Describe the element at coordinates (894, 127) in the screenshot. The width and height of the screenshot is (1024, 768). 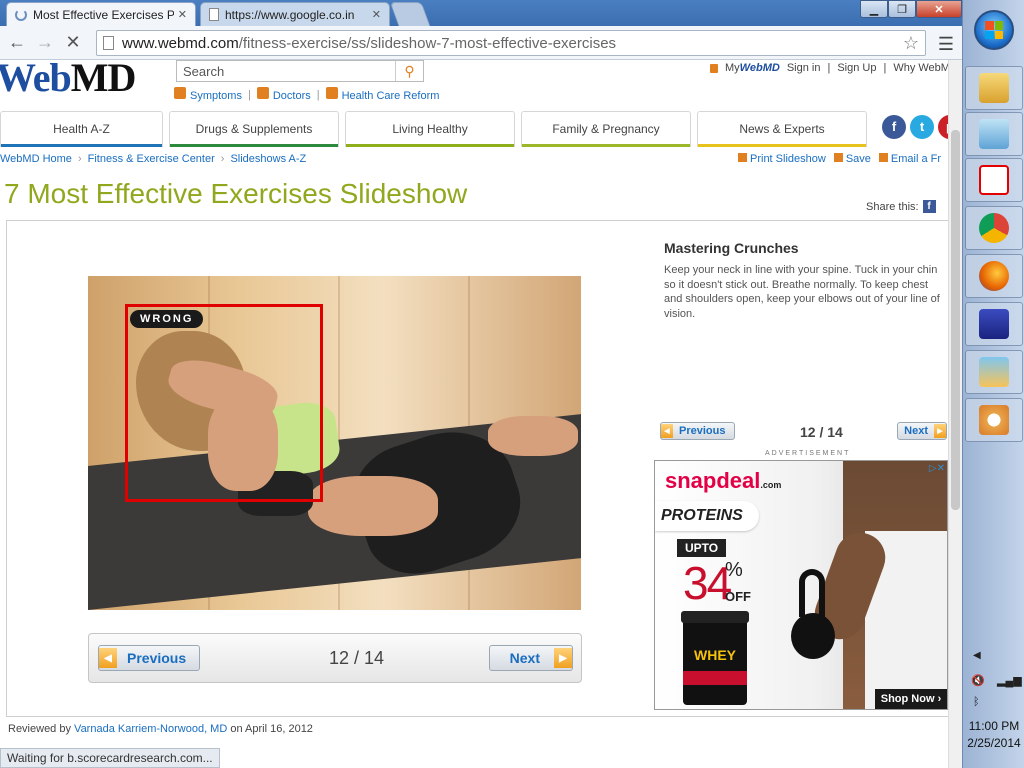
I see `facebook-icon: f` at that location.